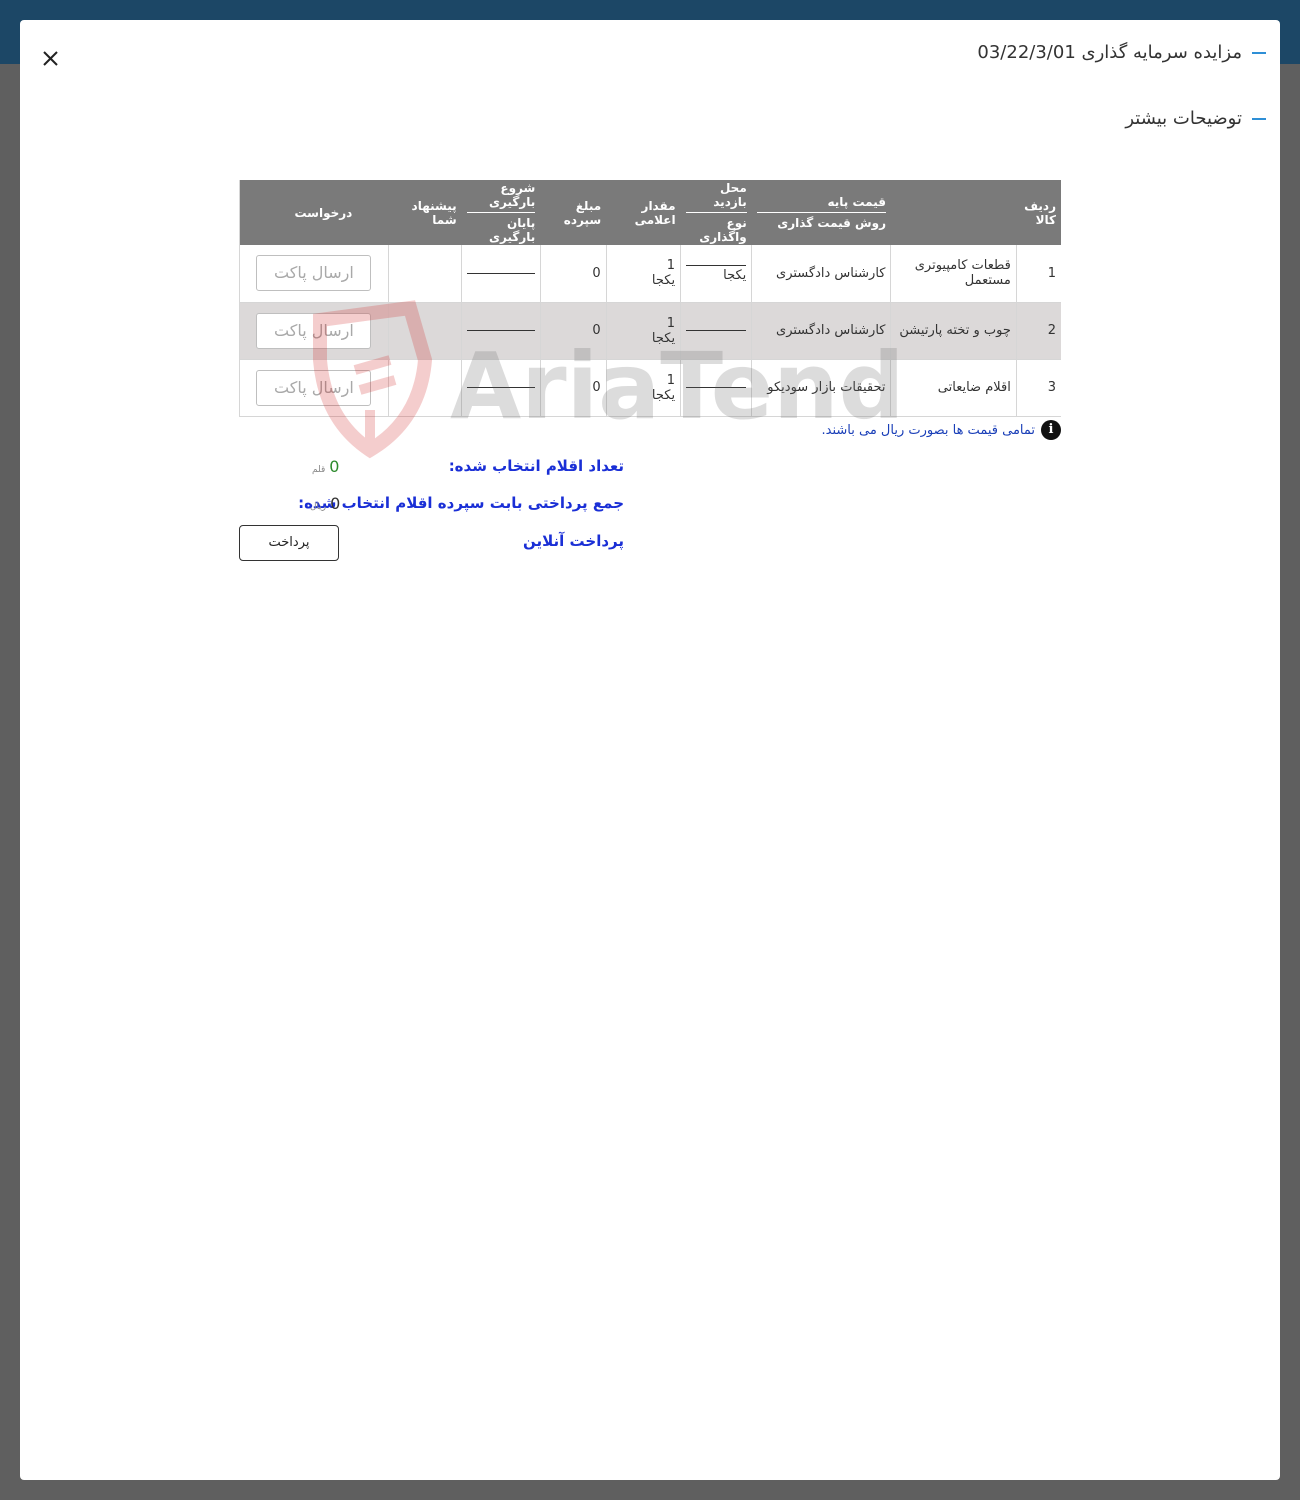 This screenshot has height=1500, width=1300. I want to click on info-icon: i, so click(1051, 430).